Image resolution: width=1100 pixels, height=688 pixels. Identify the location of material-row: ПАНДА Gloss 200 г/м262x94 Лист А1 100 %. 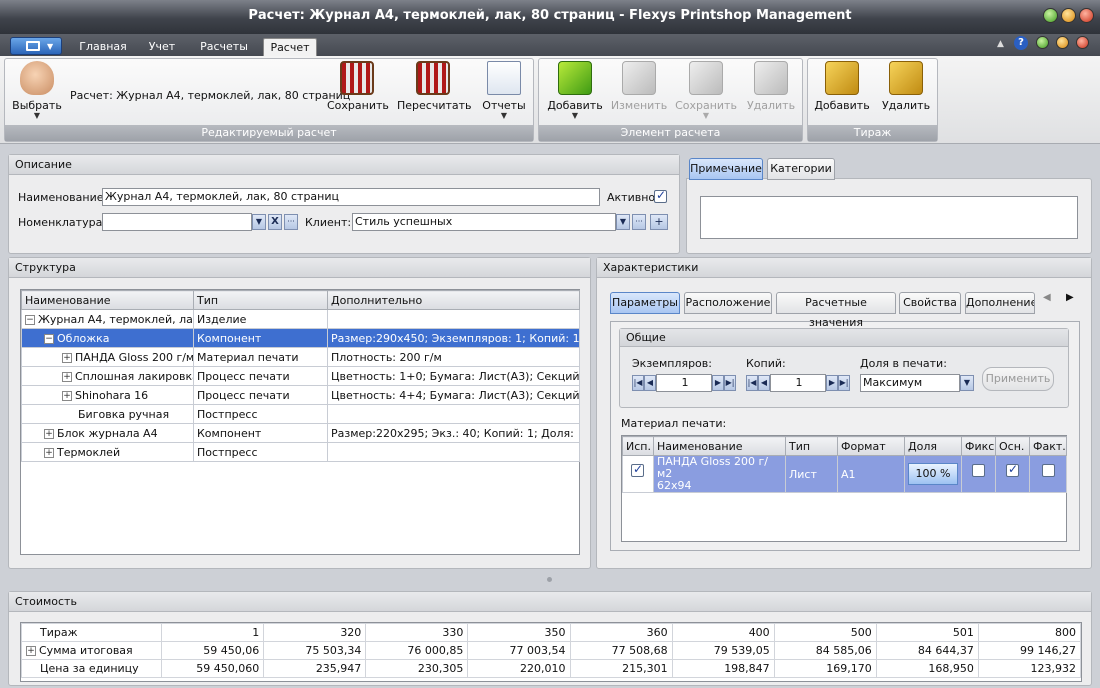
(844, 474).